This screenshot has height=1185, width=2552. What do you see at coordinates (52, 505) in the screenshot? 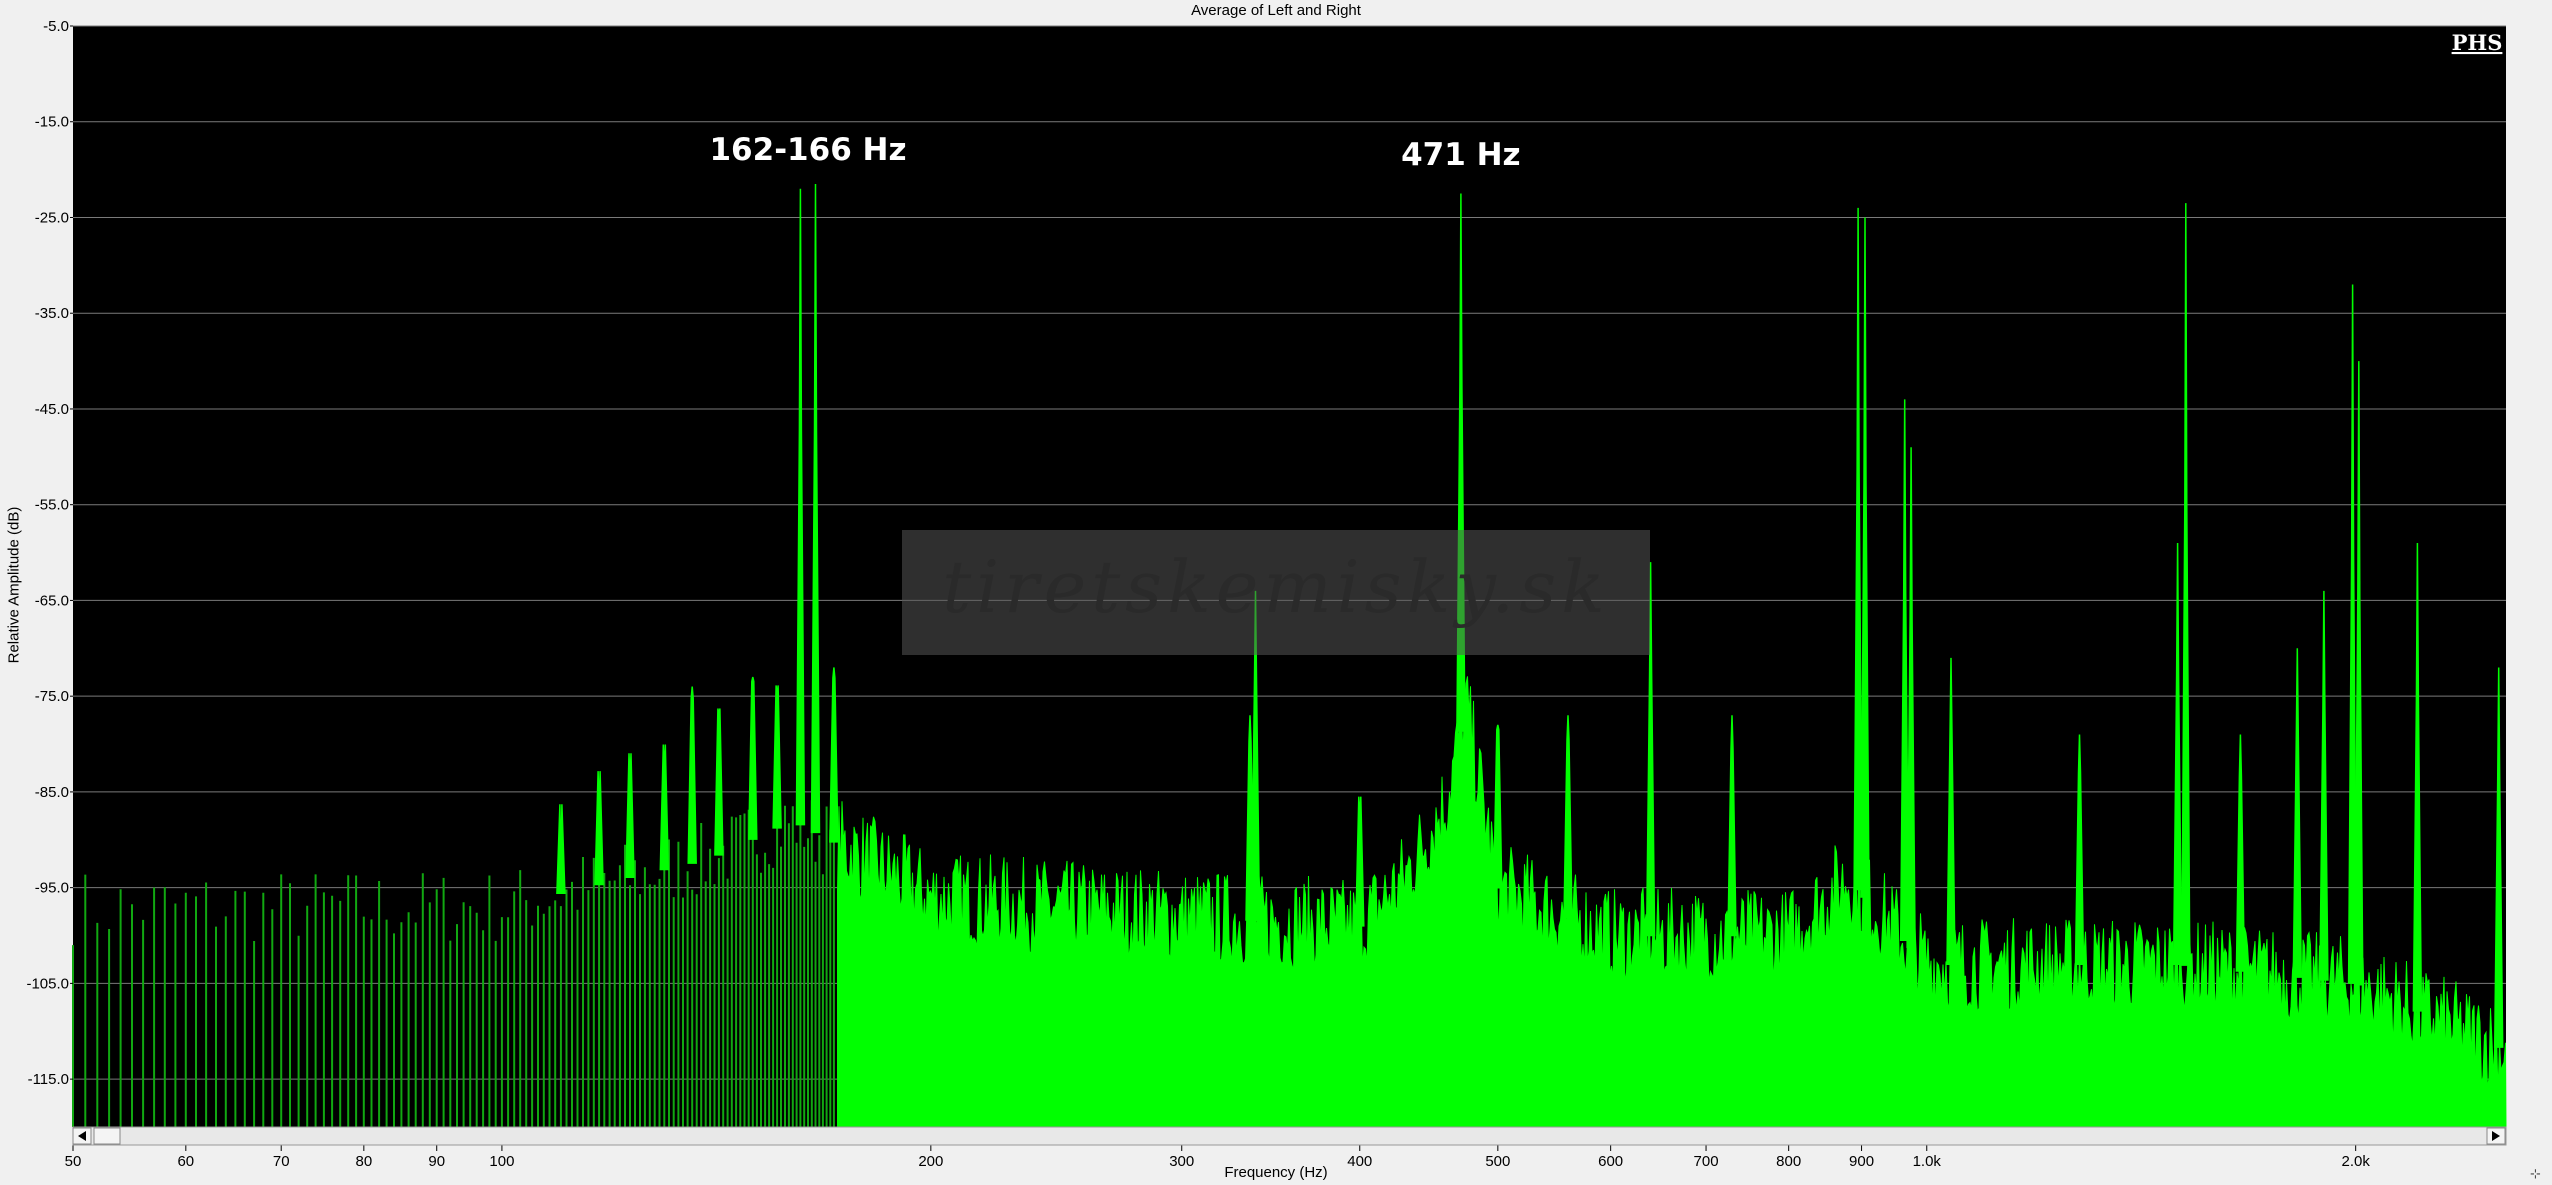
I see `y-tick-label: -55.0` at bounding box center [52, 505].